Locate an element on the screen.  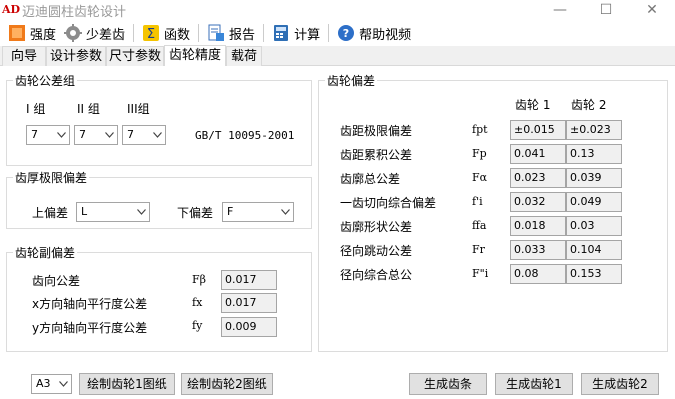
gear-icon is located at coordinates (73, 33).